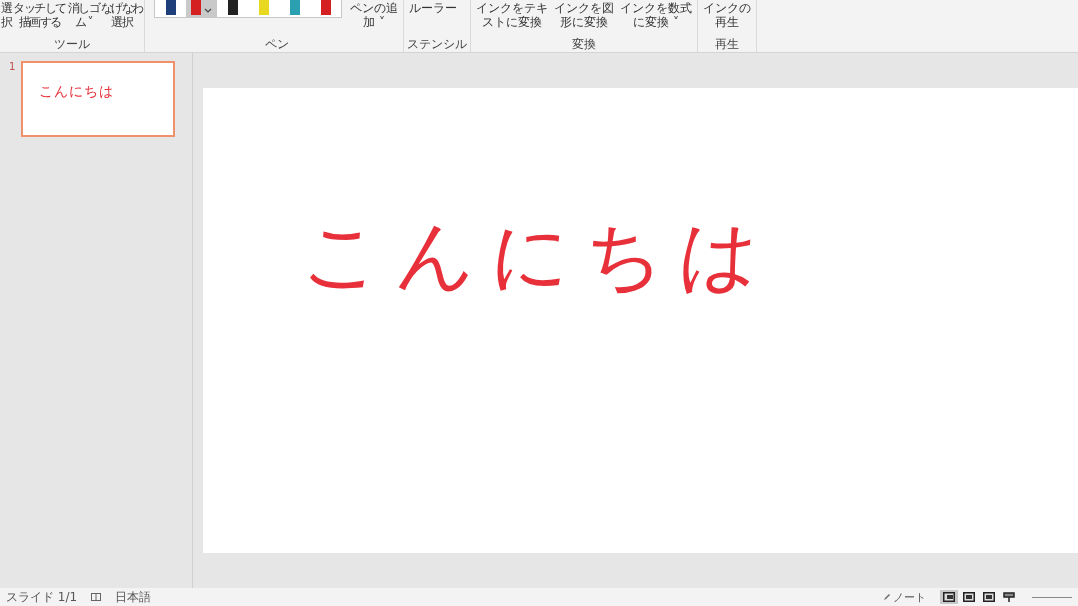 This screenshot has width=1078, height=606. Describe the element at coordinates (6, 15) in the screenshot. I see `ribbon-button: 選 択` at that location.